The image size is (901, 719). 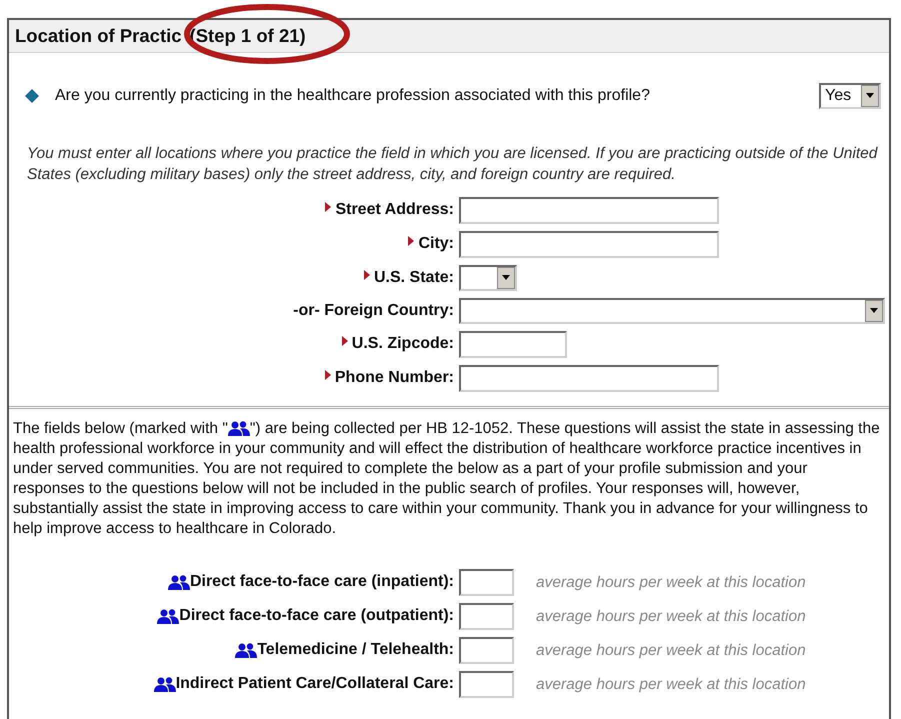 I want to click on field-label: U.S. Zipcode:, so click(x=403, y=343).